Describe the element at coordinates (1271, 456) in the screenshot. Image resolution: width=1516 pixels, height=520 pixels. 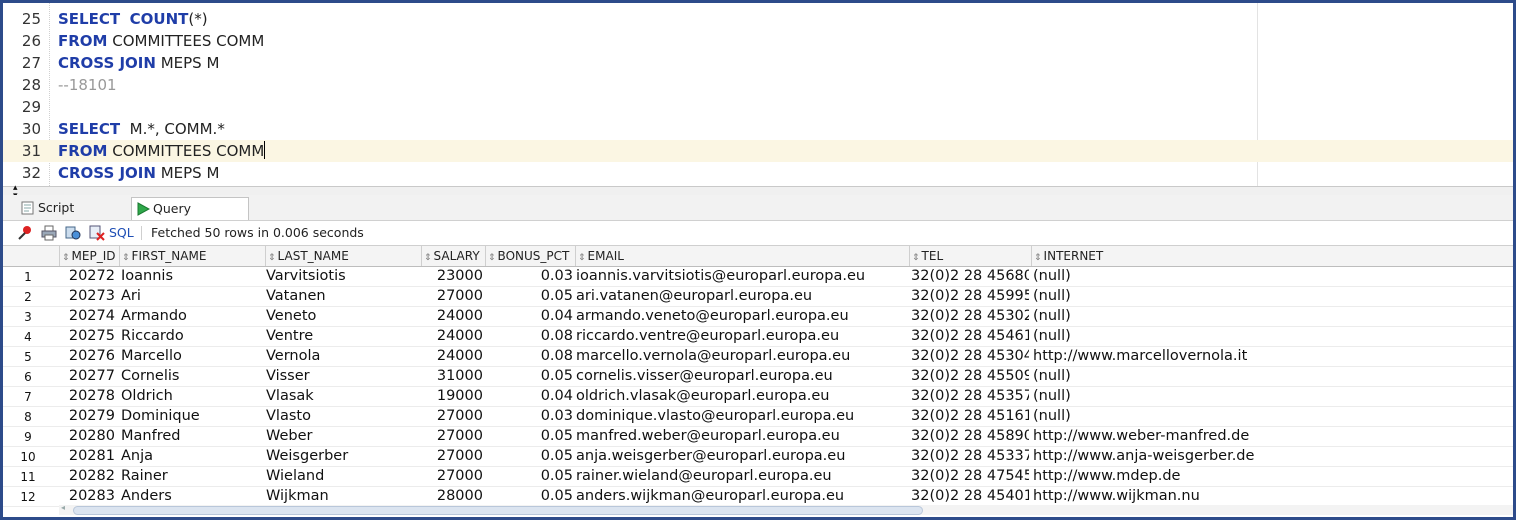
I see `cell-internet: http://www.anja-weisgerber.de` at that location.